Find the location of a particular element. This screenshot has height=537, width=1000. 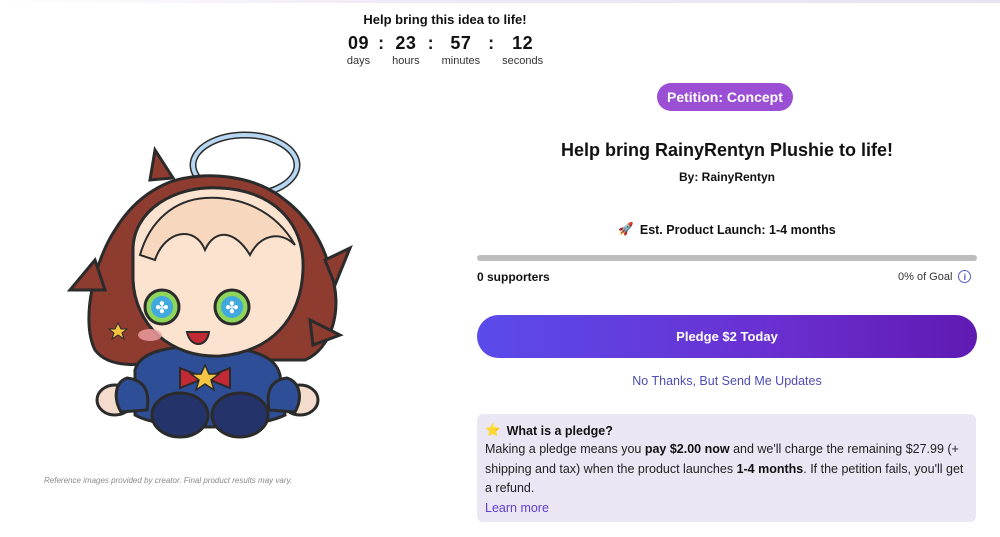

seconds-value: 12 is located at coordinates (523, 43).